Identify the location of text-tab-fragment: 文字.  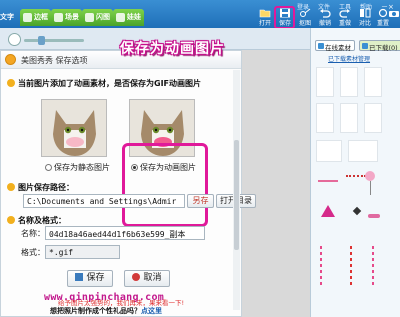
(7, 17).